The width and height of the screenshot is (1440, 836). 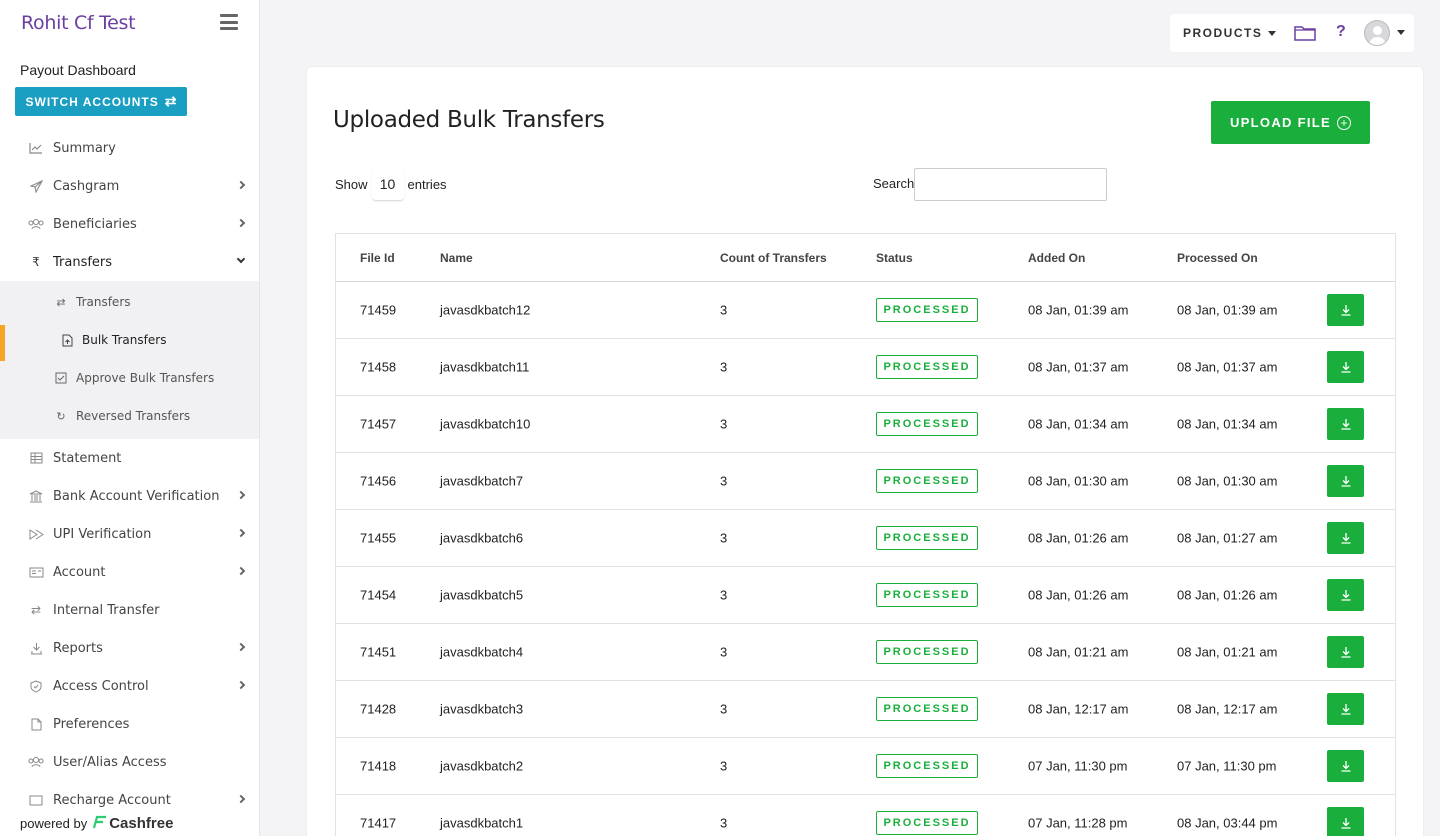 I want to click on bank-icon, so click(x=36, y=496).